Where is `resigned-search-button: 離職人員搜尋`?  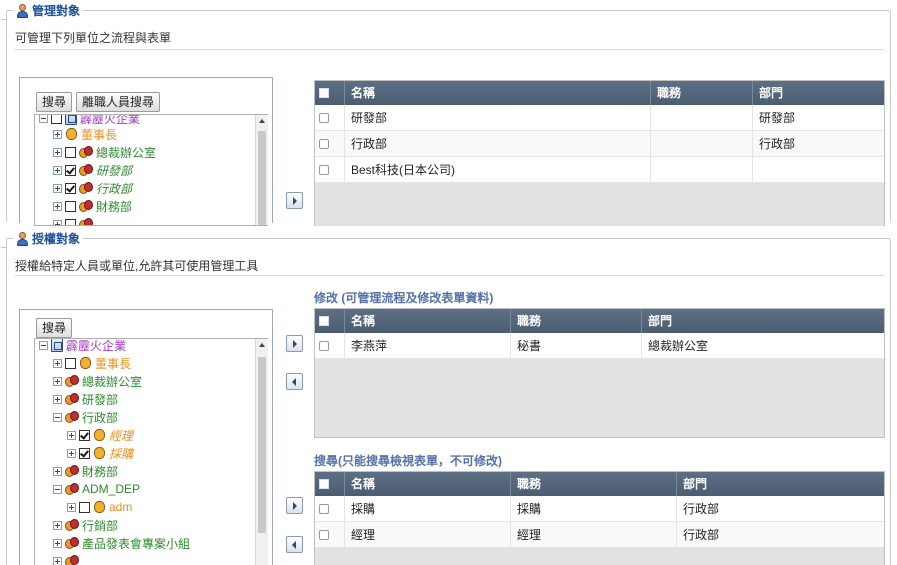
resigned-search-button: 離職人員搜尋 is located at coordinates (118, 102).